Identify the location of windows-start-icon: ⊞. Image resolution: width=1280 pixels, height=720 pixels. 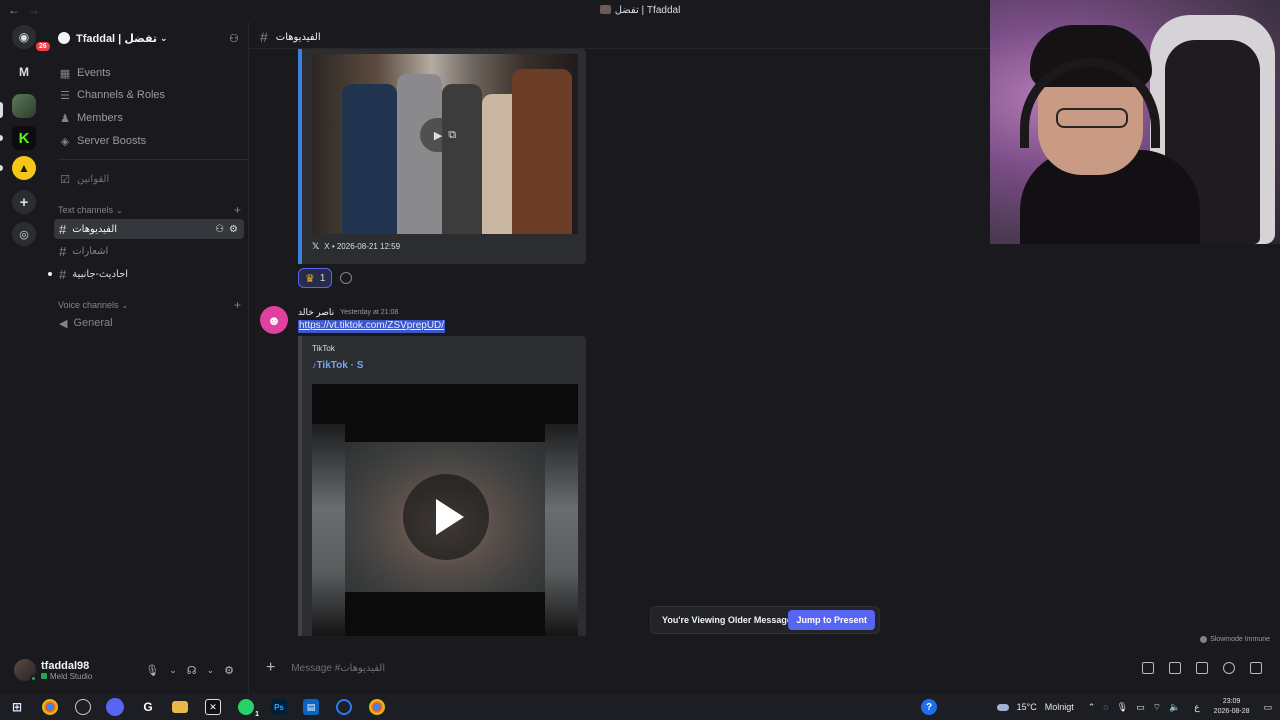
(17, 707).